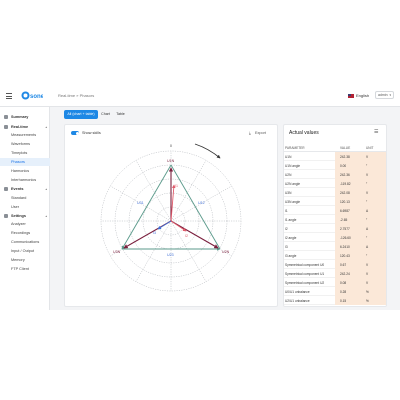 Image resolution: width=400 pixels, height=400 pixels. What do you see at coordinates (176, 186) in the screenshot?
I see `label-i1: I1` at bounding box center [176, 186].